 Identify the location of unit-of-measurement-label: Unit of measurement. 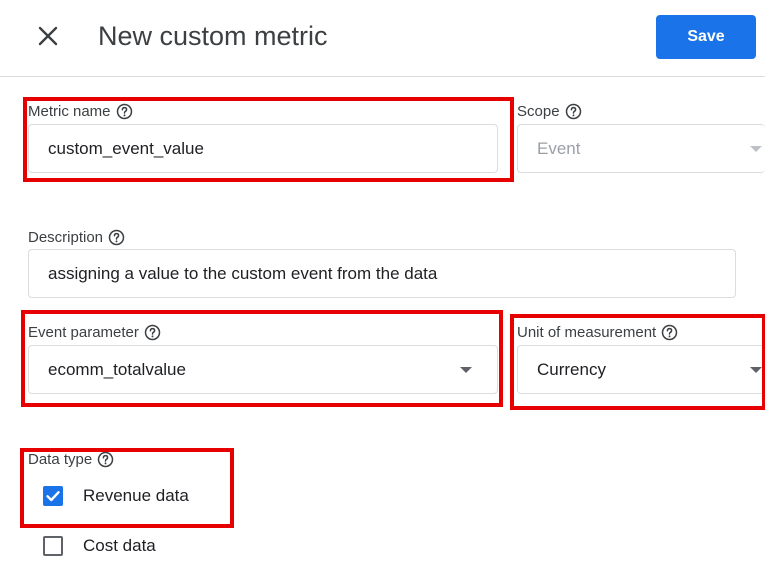
(587, 332).